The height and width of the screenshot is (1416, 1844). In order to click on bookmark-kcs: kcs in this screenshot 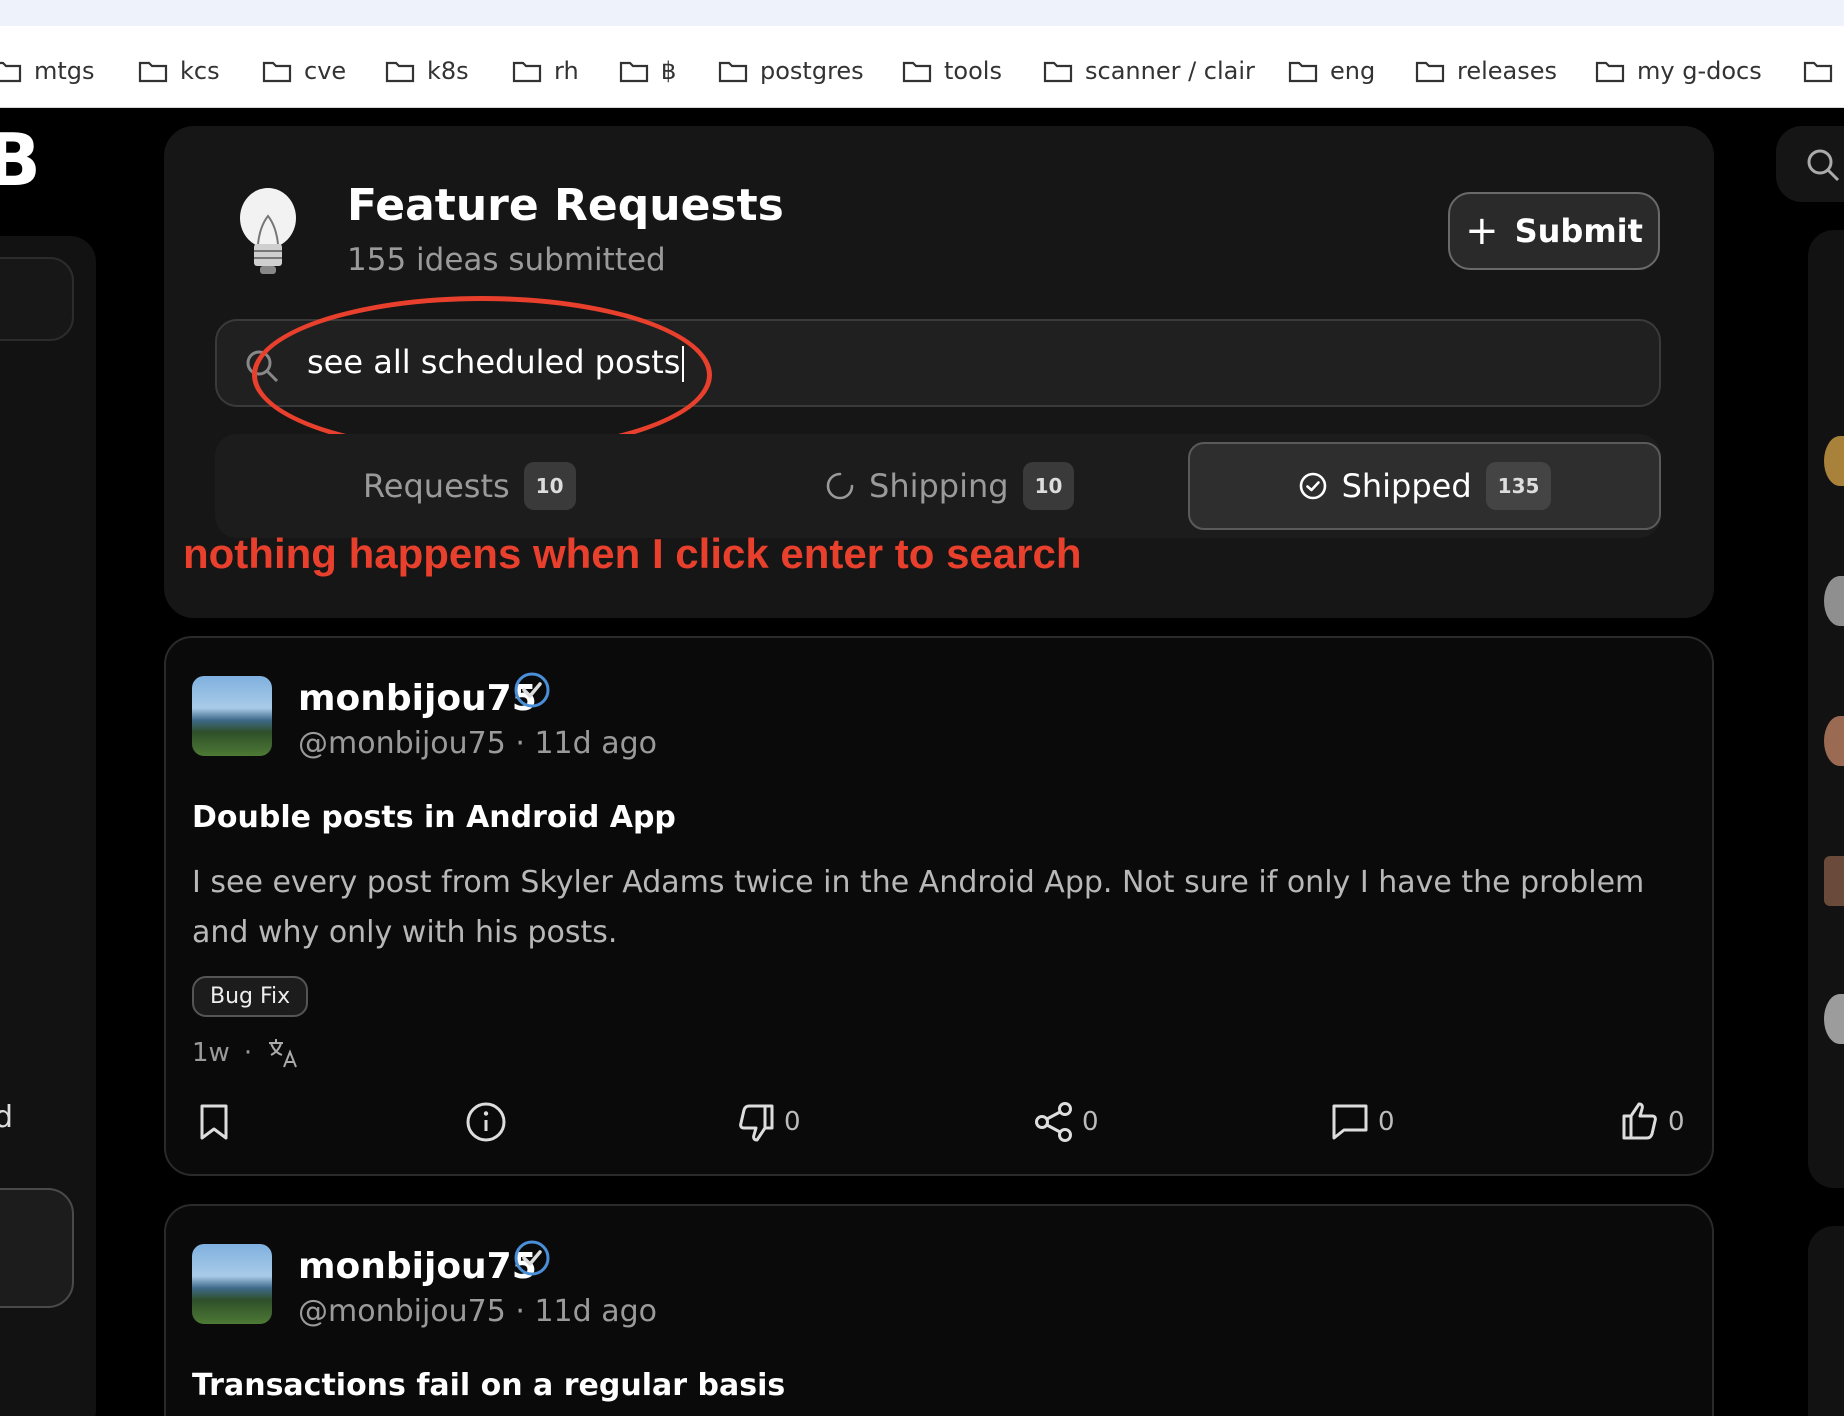, I will do `click(179, 71)`.